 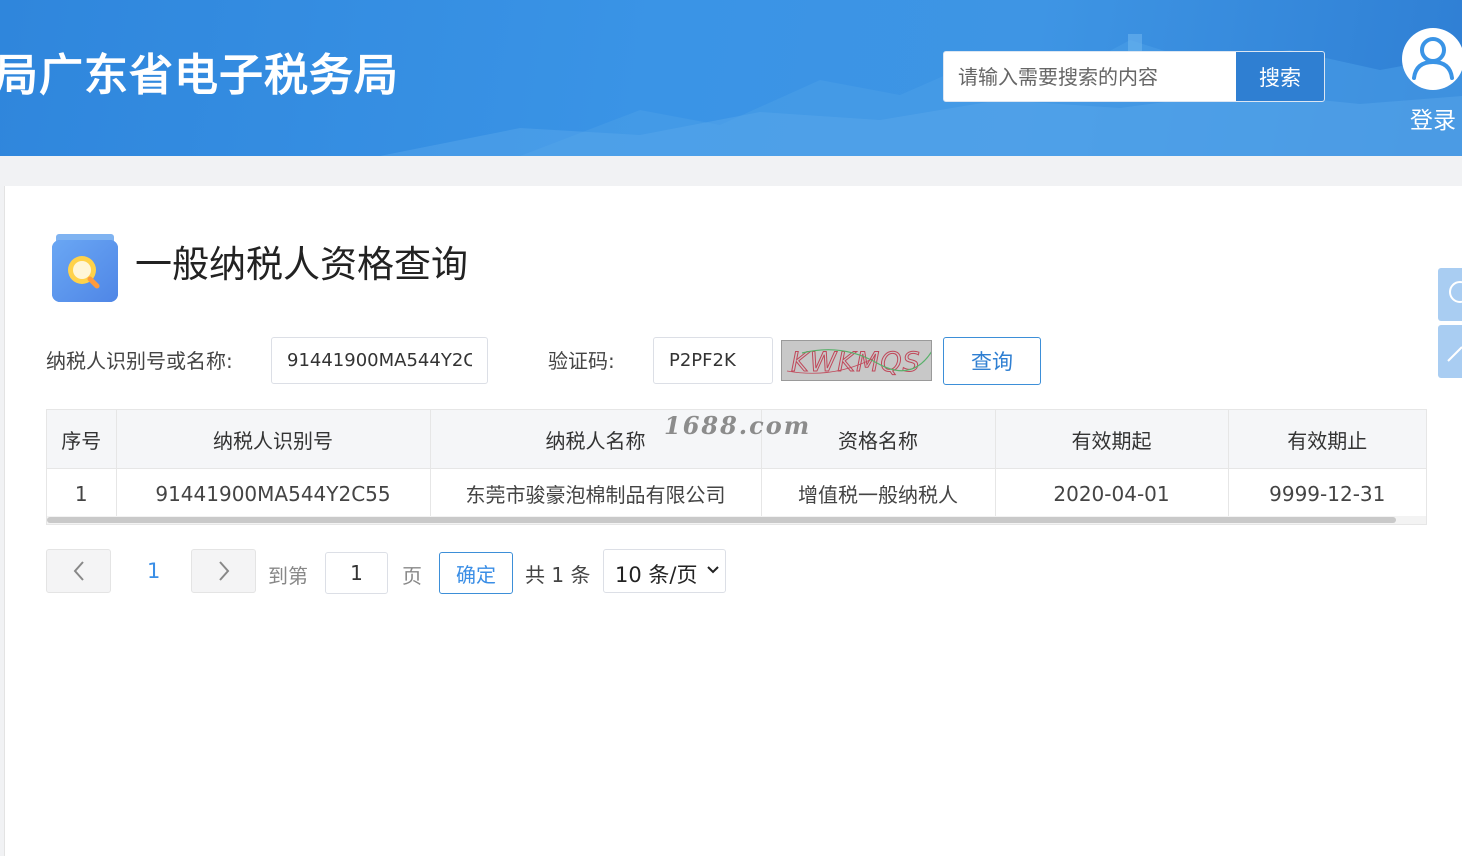 What do you see at coordinates (1327, 439) in the screenshot?
I see `column-header-valid-to: 有效期止` at bounding box center [1327, 439].